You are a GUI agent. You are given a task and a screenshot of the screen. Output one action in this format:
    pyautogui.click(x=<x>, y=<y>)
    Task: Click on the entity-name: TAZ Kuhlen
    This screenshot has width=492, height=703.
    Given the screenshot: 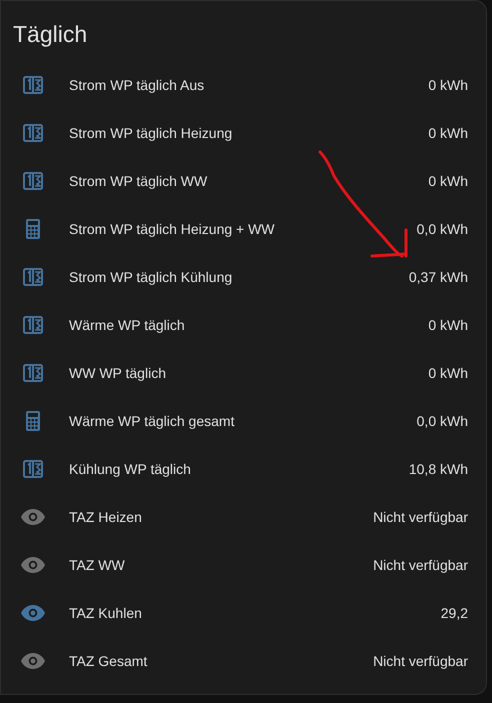 What is the action you would take?
    pyautogui.click(x=106, y=613)
    